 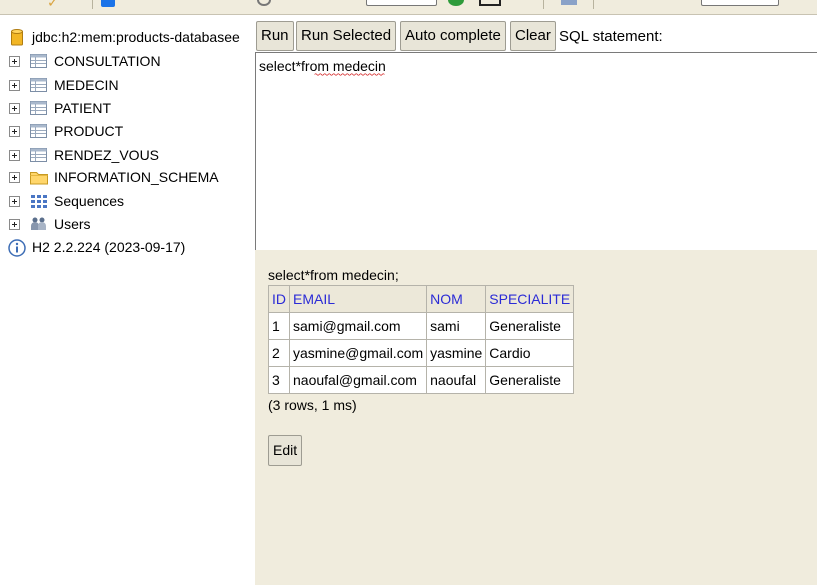 I want to click on toolbar-icon: ✓, so click(x=53, y=5).